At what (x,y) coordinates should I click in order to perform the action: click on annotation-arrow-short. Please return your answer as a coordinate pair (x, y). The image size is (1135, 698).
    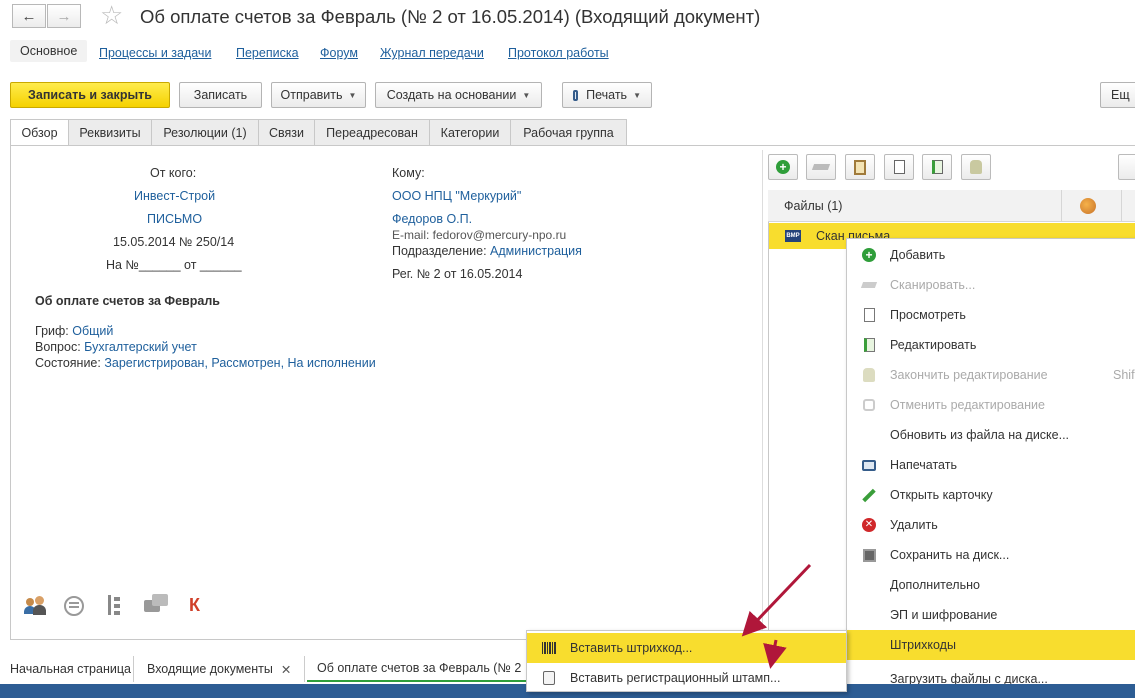
    Looking at the image, I should click on (775, 654).